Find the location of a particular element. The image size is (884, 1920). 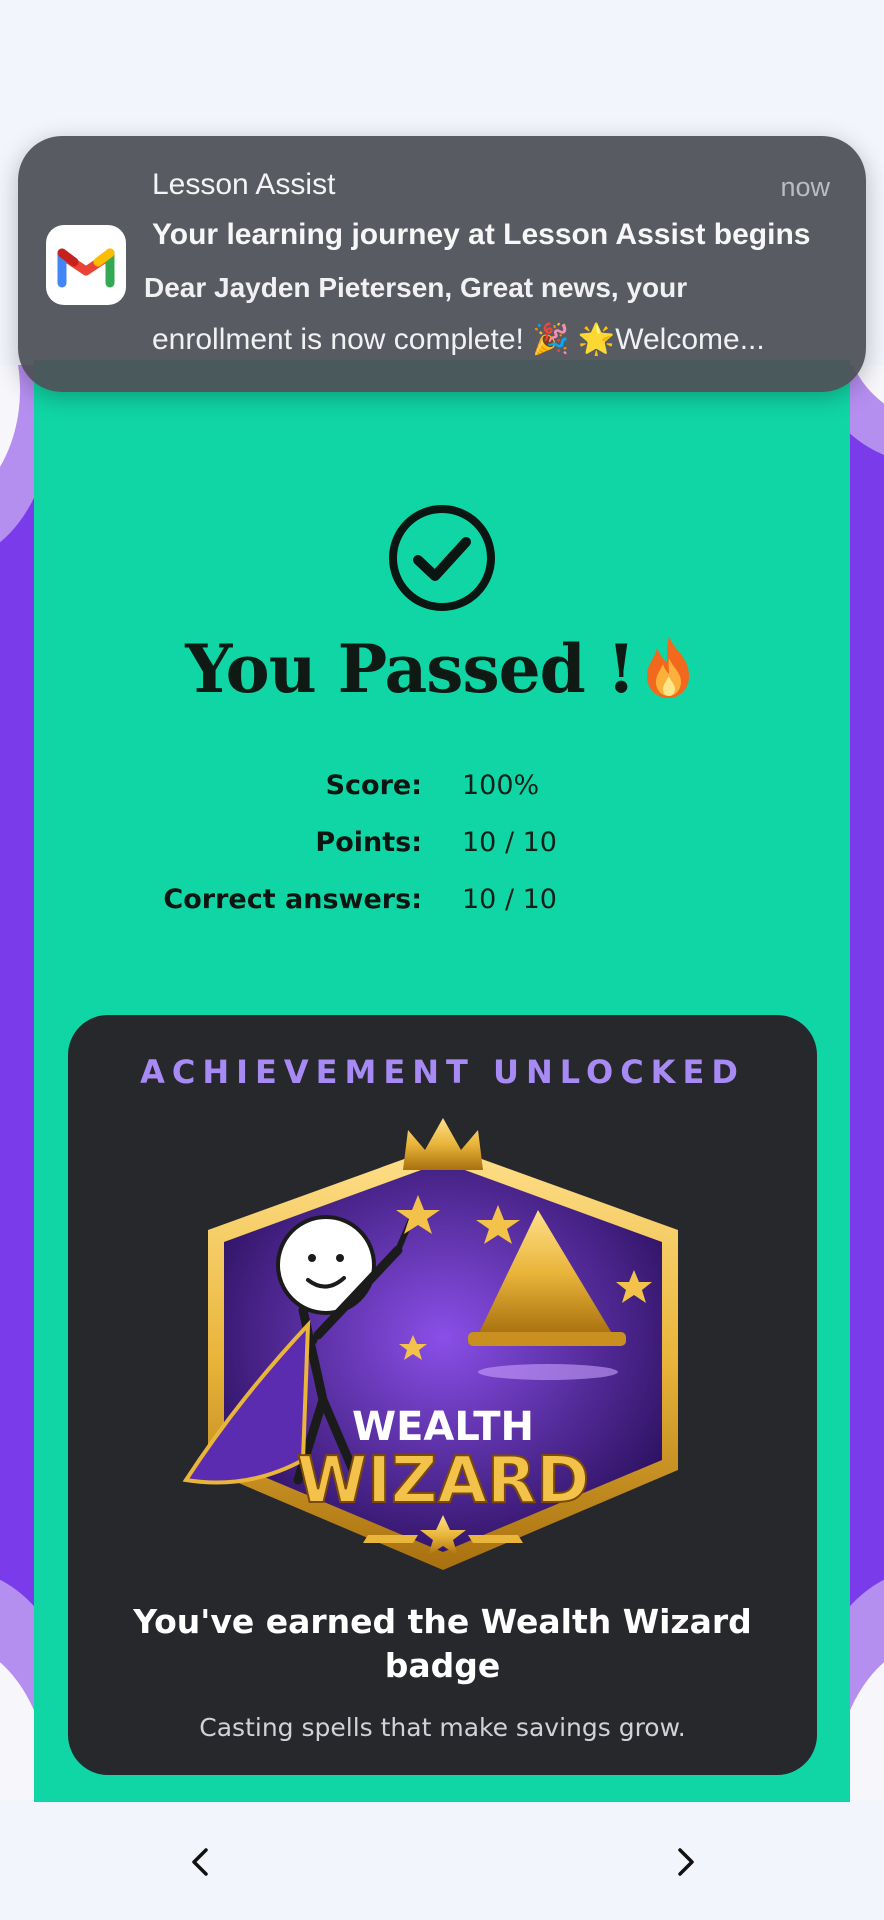

stat-label: Score: is located at coordinates (373, 785).